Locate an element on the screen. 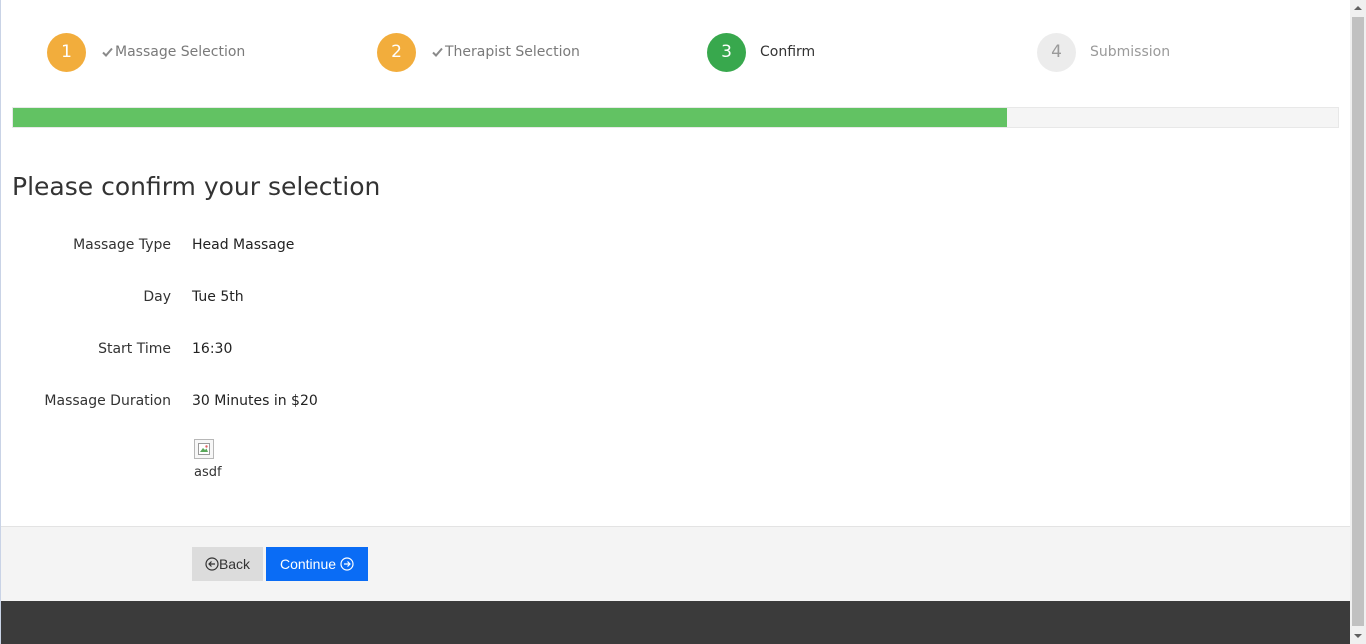  step-1-label: Massage Selection is located at coordinates (180, 52).